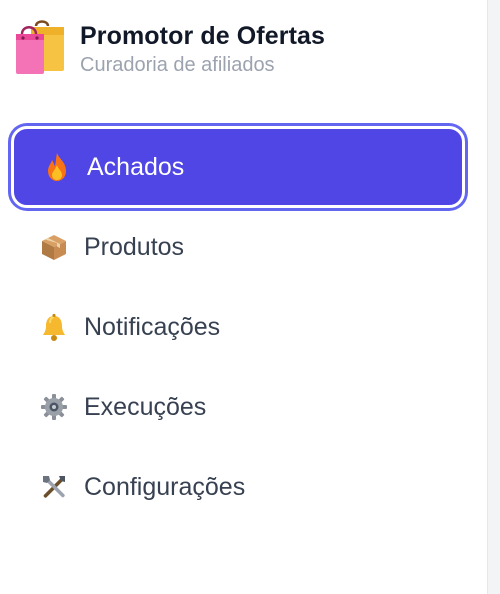 The height and width of the screenshot is (594, 500). Describe the element at coordinates (165, 487) in the screenshot. I see `sidebar-item-label: Configurações` at that location.